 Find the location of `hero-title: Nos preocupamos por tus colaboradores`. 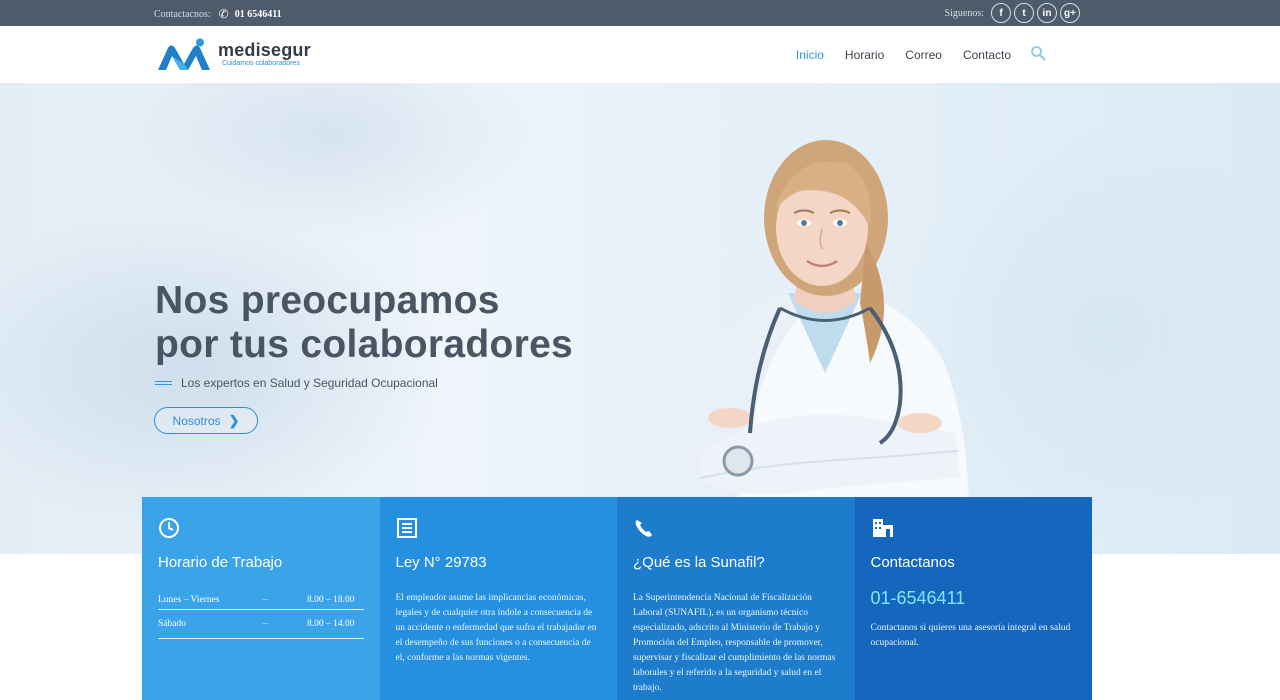

hero-title: Nos preocupamos por tus colaboradores is located at coordinates (364, 323).